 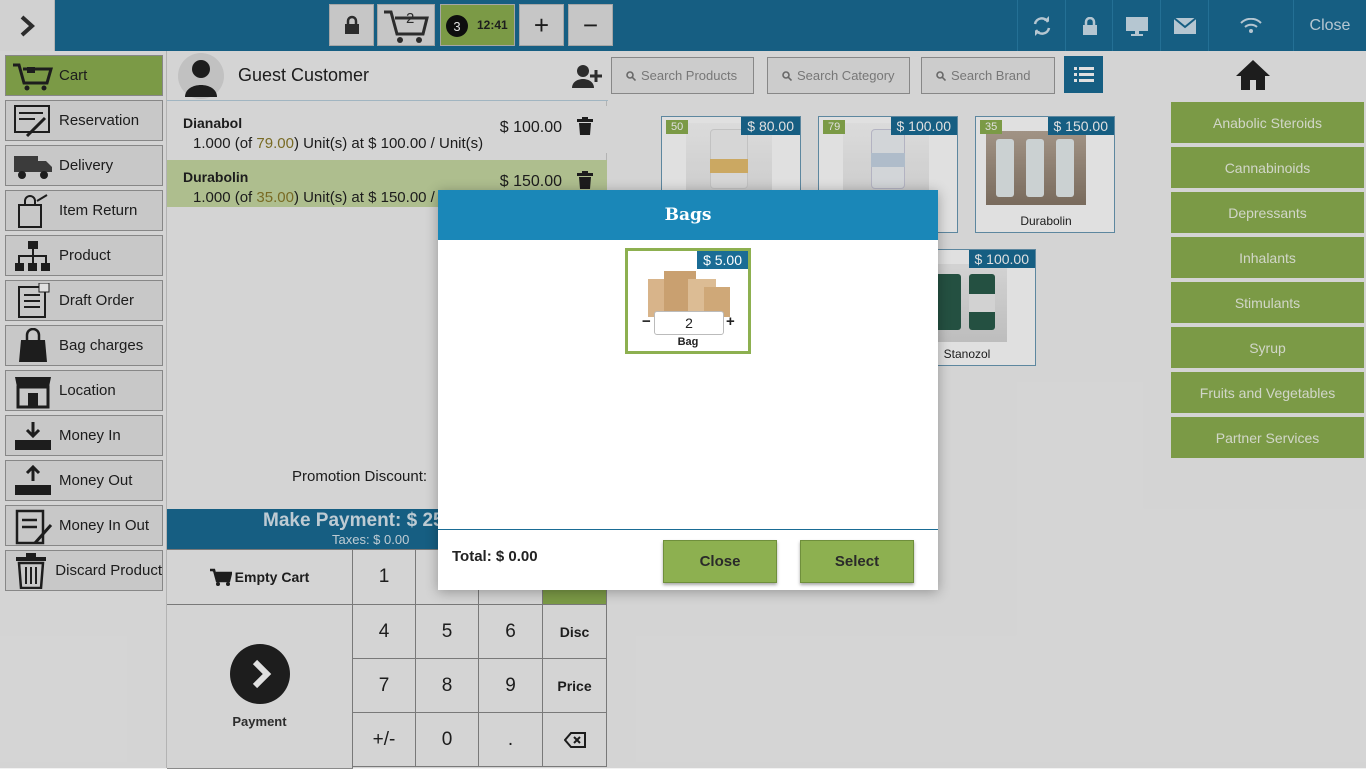 What do you see at coordinates (720, 561) in the screenshot?
I see `dialog-close-button: Close` at bounding box center [720, 561].